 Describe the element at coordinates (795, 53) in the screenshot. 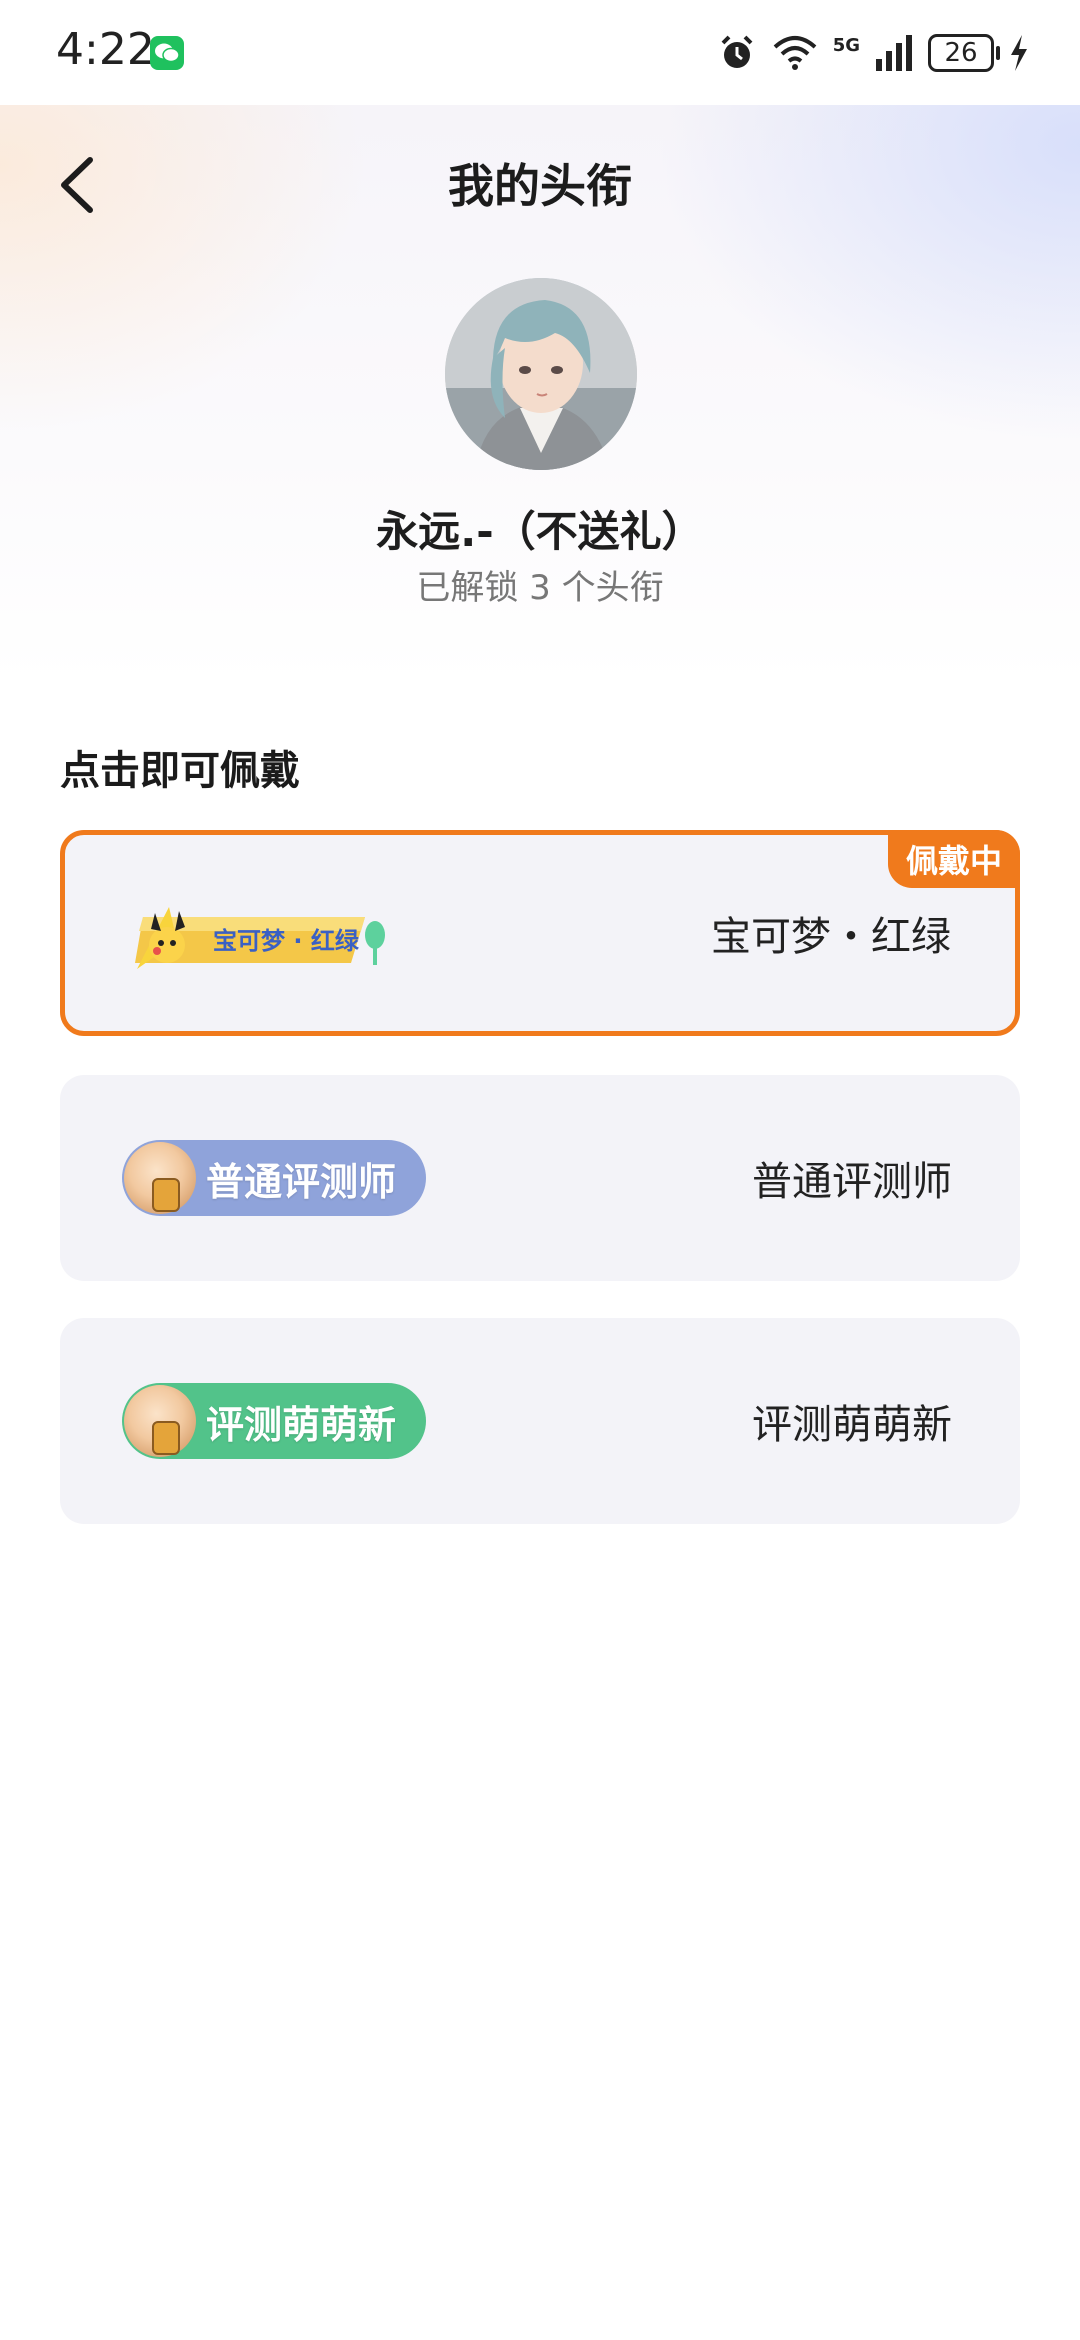

I see `wifi-icon` at that location.